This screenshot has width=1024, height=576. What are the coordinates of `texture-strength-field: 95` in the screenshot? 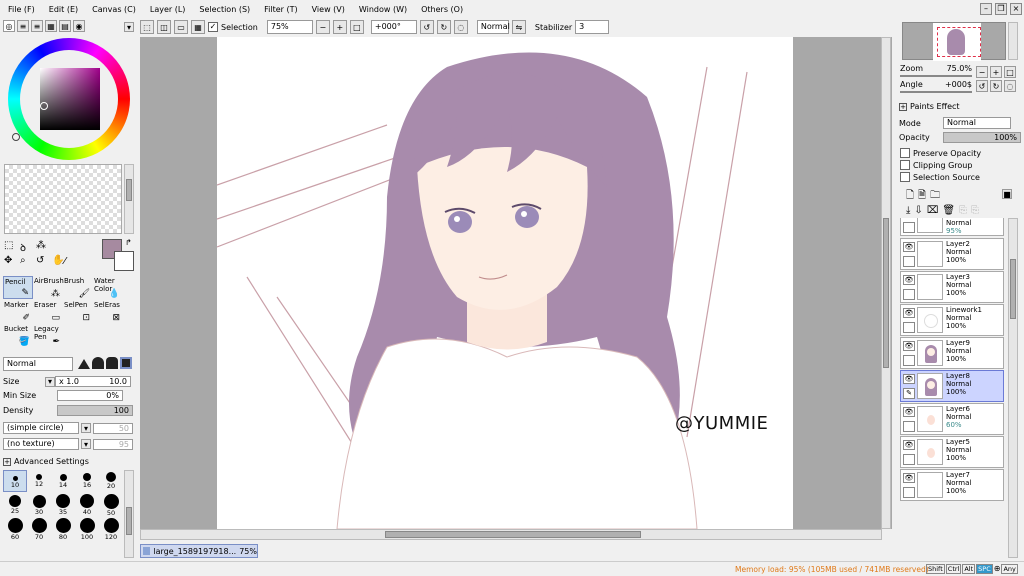 It's located at (113, 444).